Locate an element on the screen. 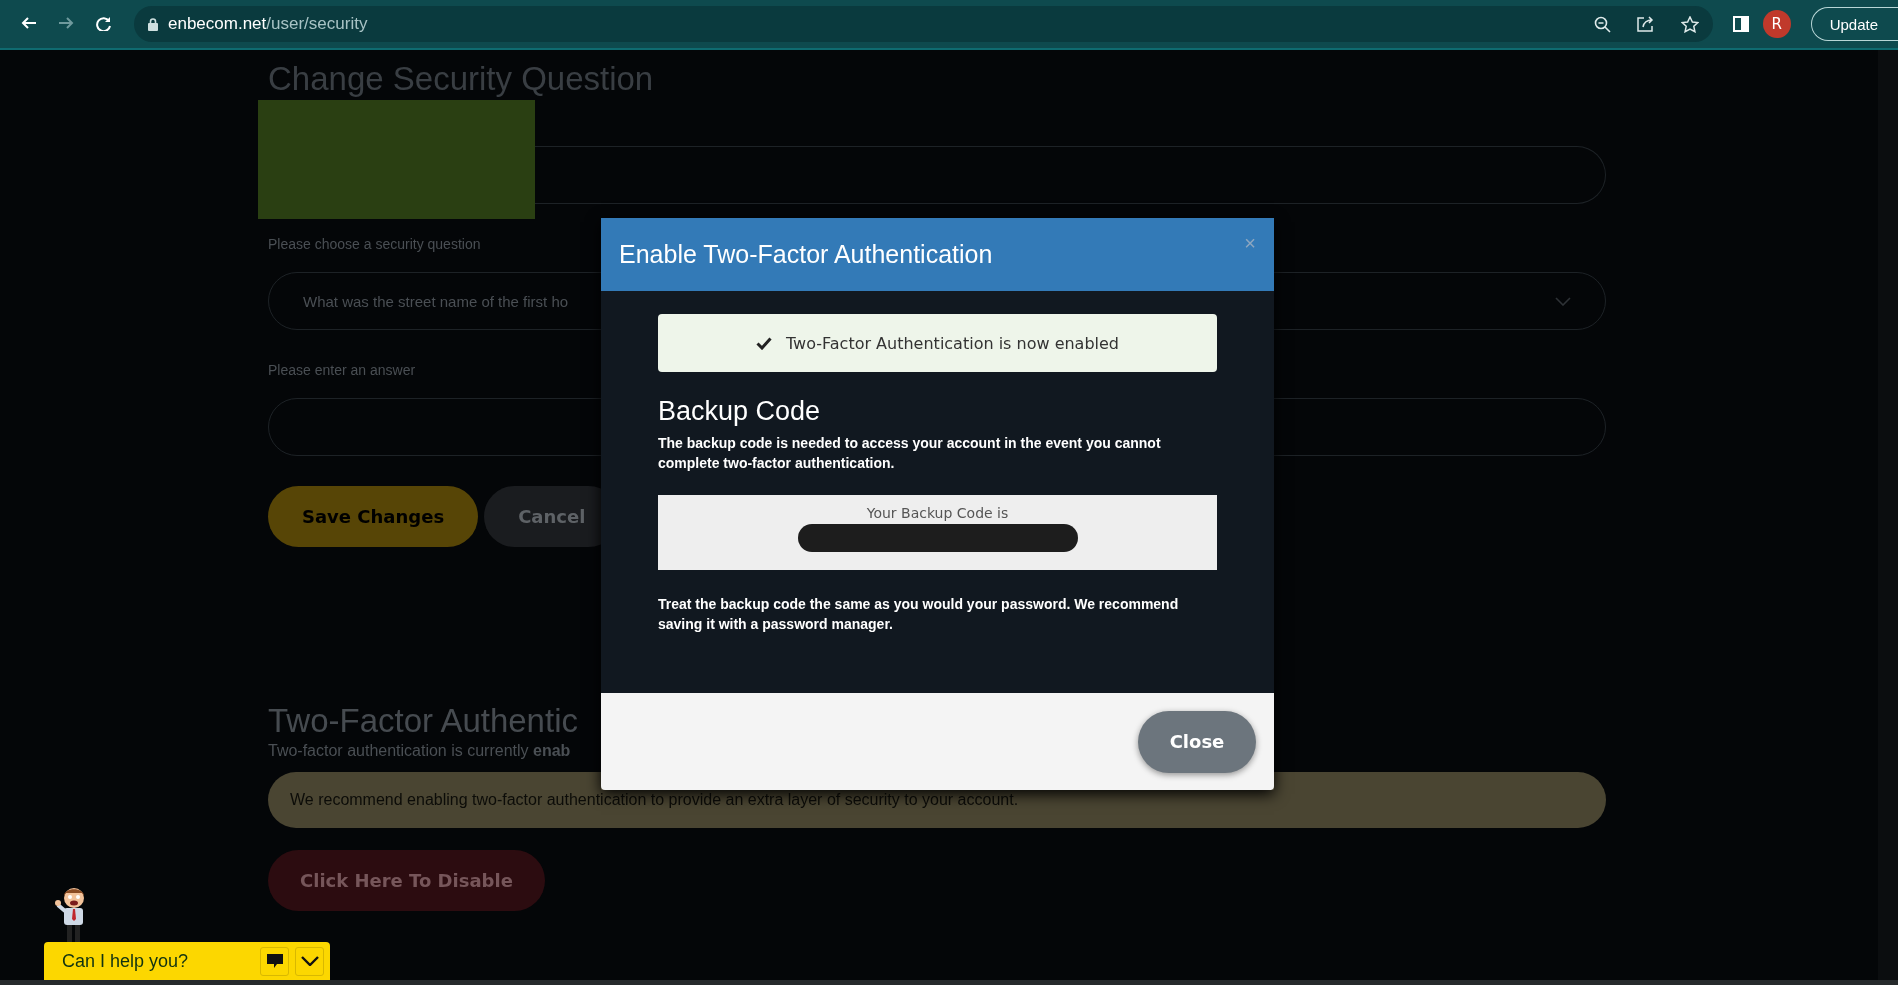 The height and width of the screenshot is (985, 1898). star-icon is located at coordinates (1689, 24).